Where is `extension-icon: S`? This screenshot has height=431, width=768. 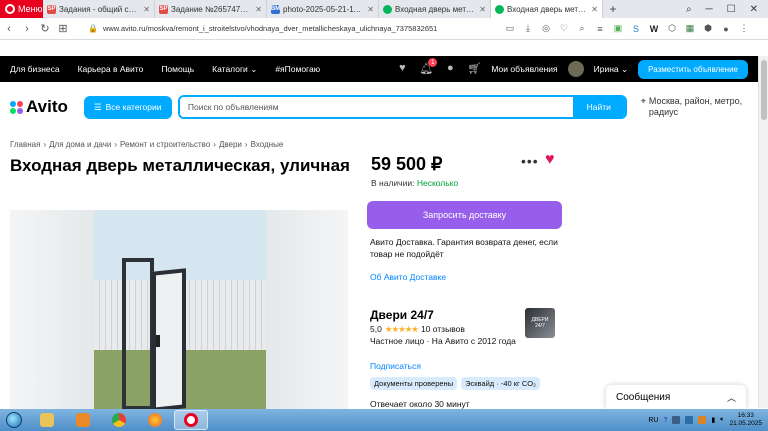 extension-icon: S is located at coordinates (636, 29).